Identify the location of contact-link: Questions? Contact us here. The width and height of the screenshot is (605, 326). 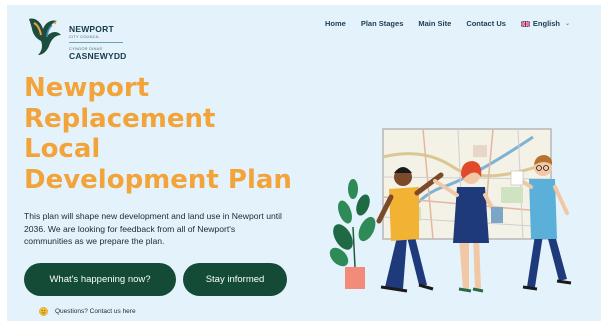
(87, 311).